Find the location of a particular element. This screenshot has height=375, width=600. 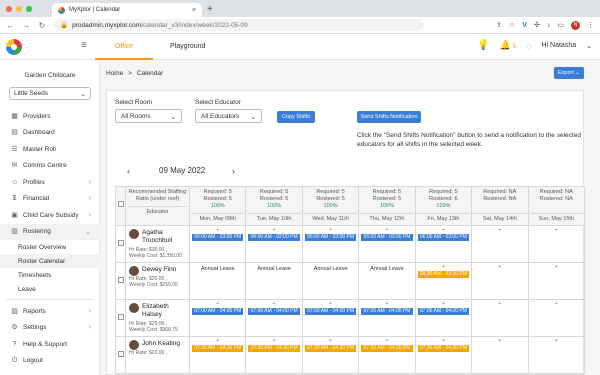

educator-select: All Educators ⌄ is located at coordinates (228, 116).